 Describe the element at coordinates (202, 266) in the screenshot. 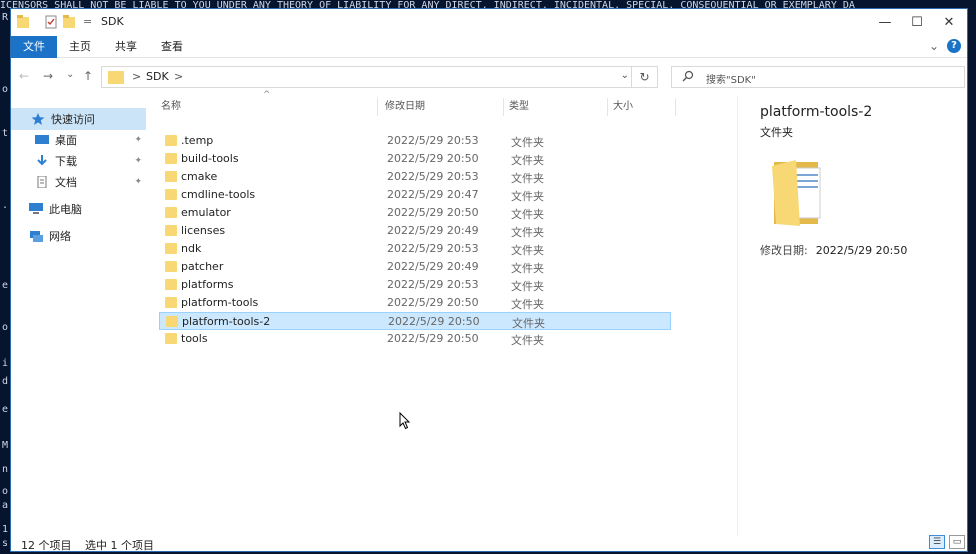

I see `file-name: patcher` at that location.